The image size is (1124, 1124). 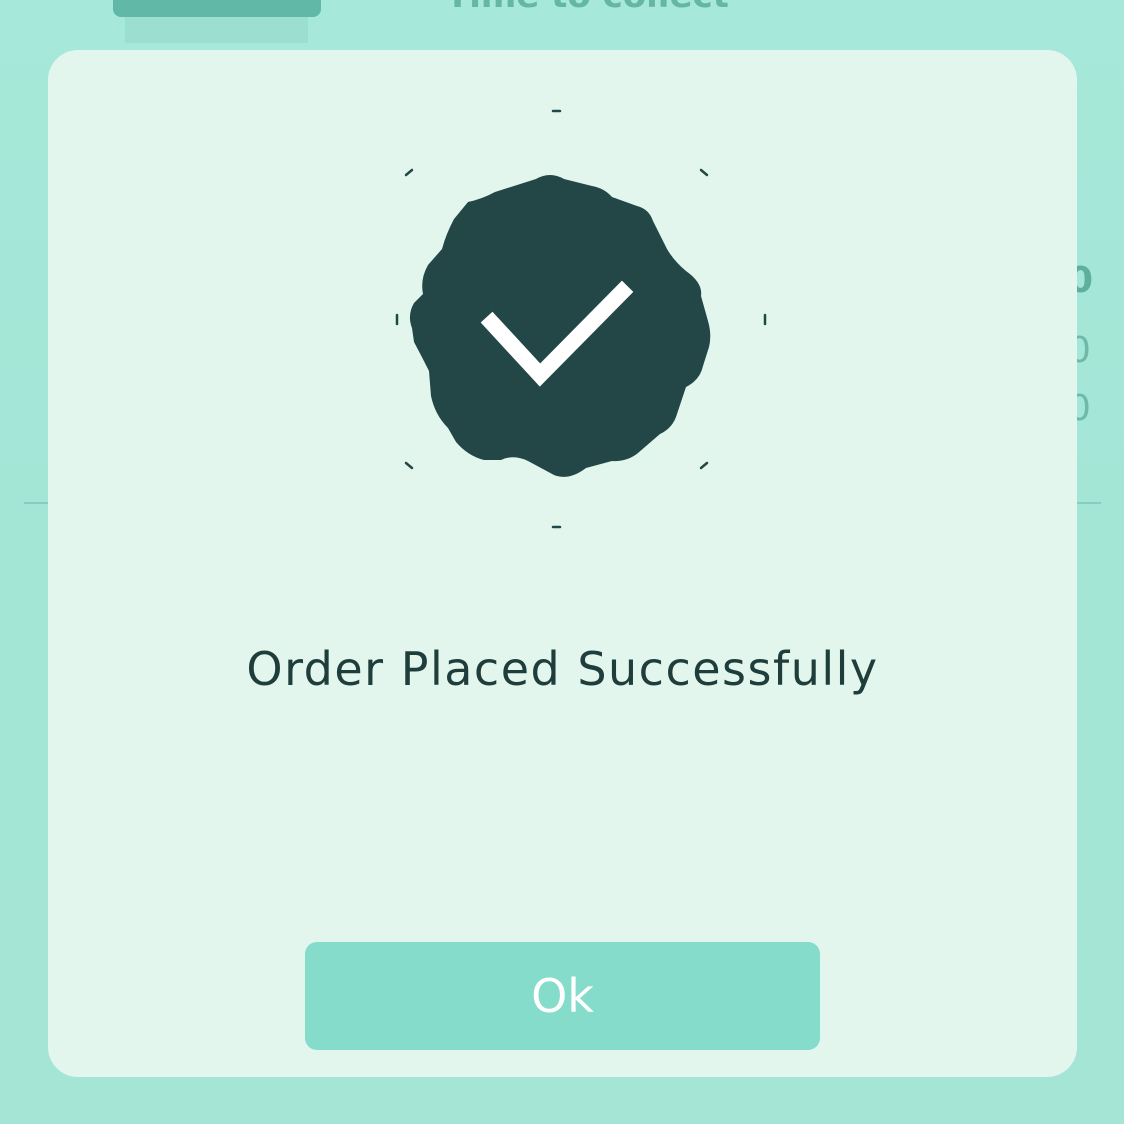 What do you see at coordinates (560, 326) in the screenshot?
I see `badge-shape` at bounding box center [560, 326].